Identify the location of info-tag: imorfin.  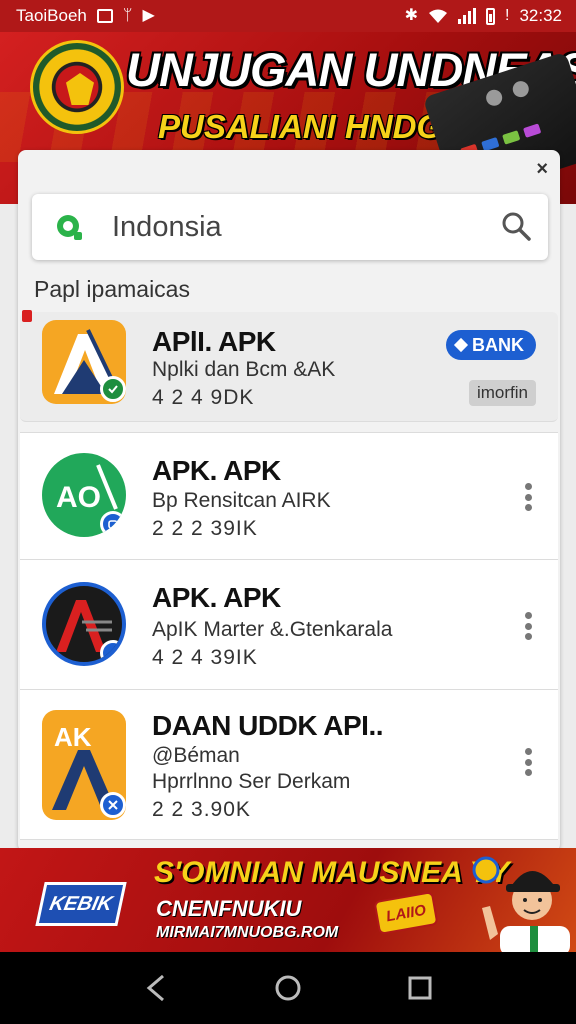
(502, 393).